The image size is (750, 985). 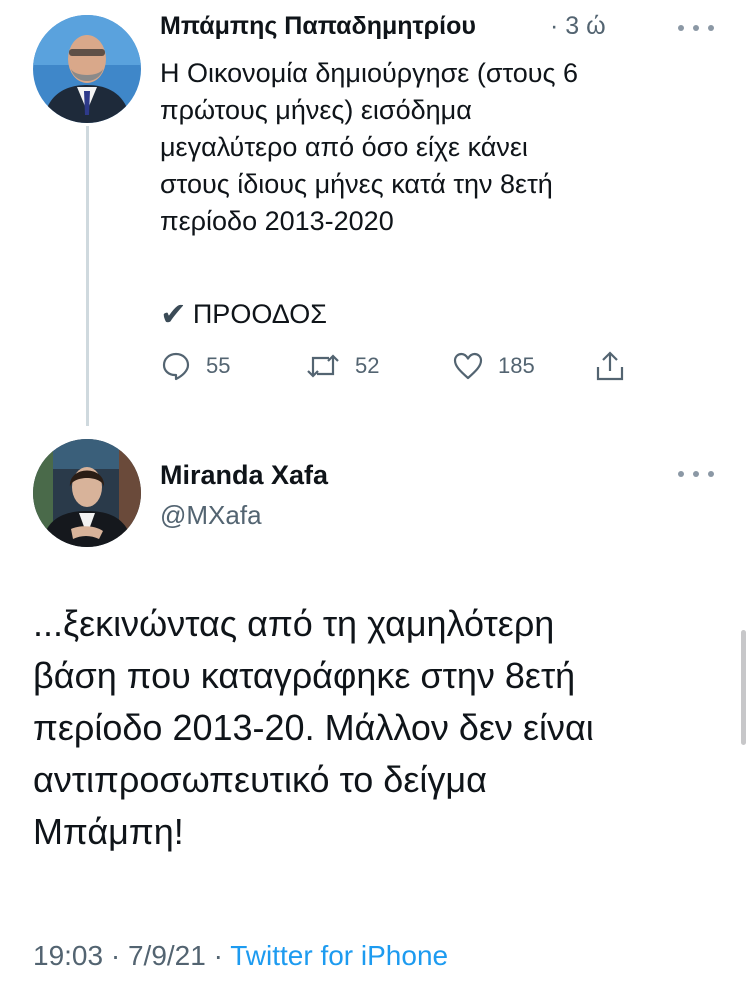 What do you see at coordinates (68, 955) in the screenshot?
I see `tweet2-time: 19:03` at bounding box center [68, 955].